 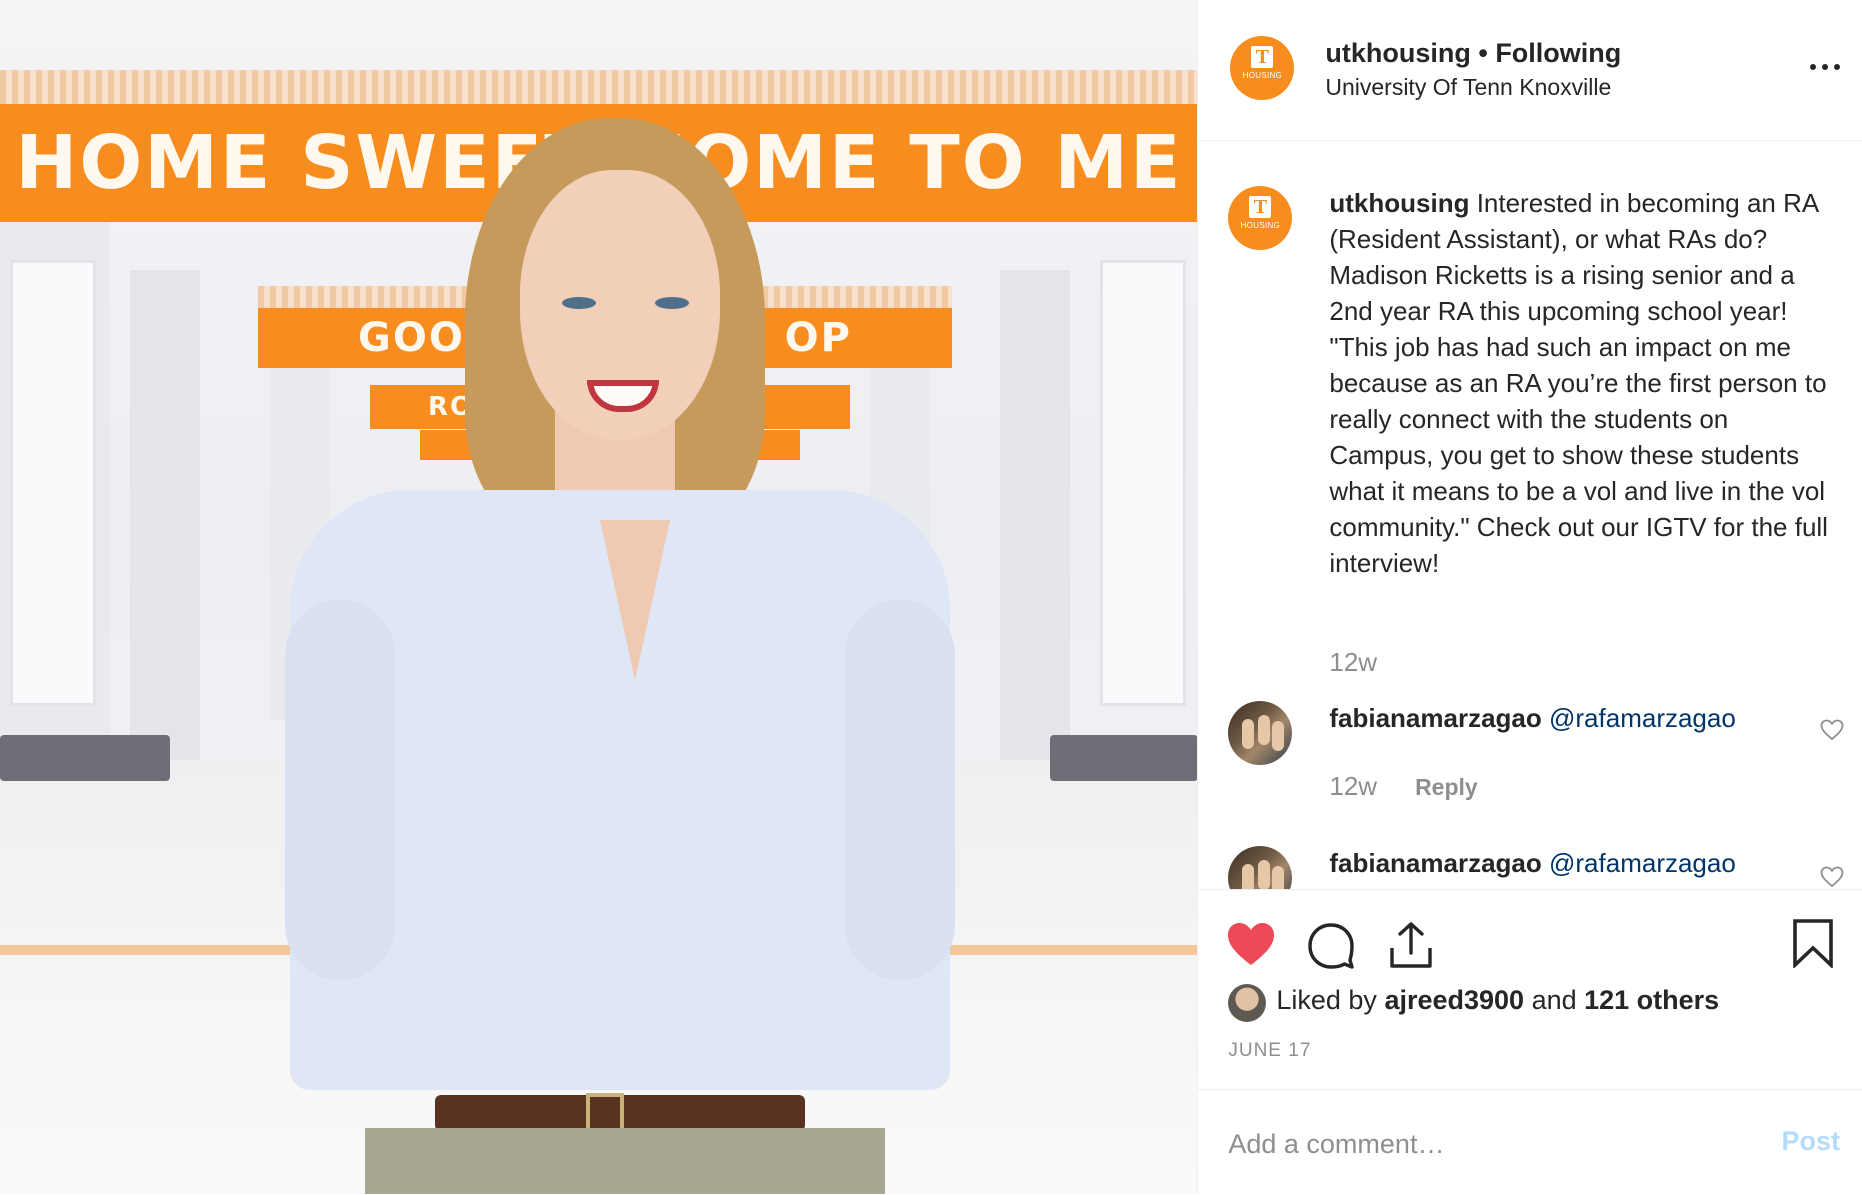 What do you see at coordinates (53, 483) in the screenshot?
I see `window-left` at bounding box center [53, 483].